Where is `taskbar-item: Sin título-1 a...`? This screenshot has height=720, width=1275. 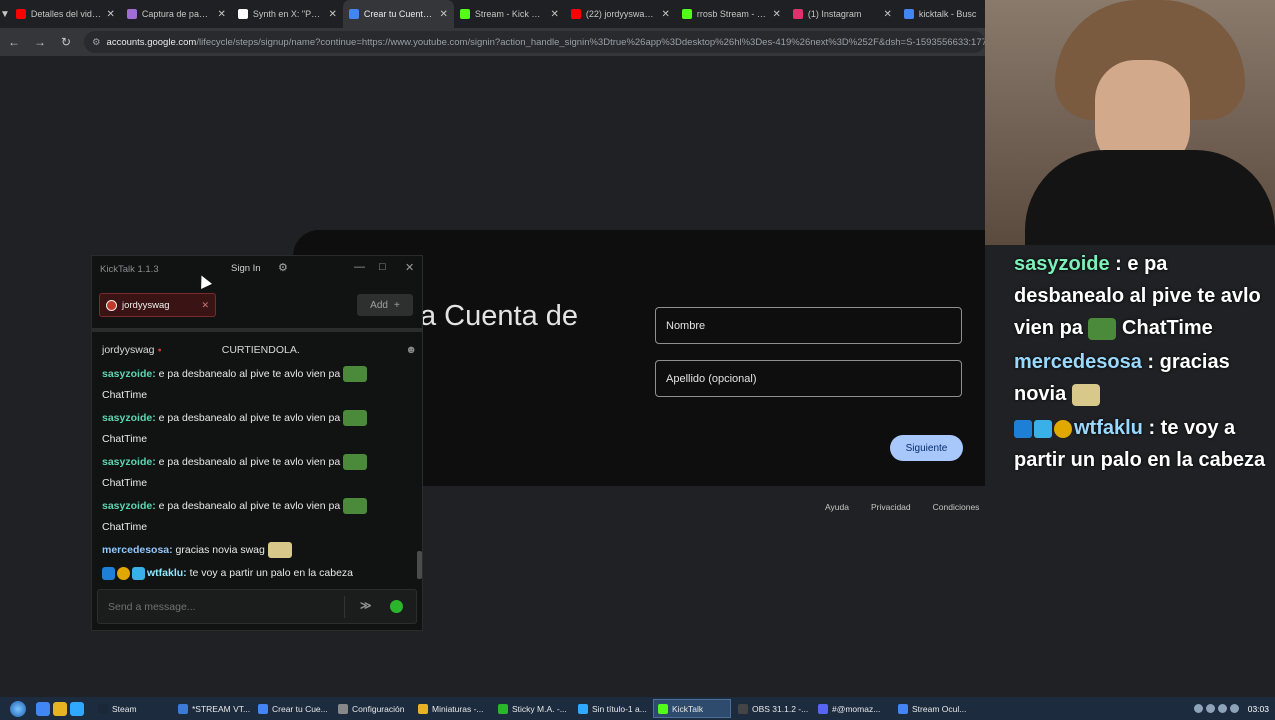 taskbar-item: Sin título-1 a... is located at coordinates (612, 708).